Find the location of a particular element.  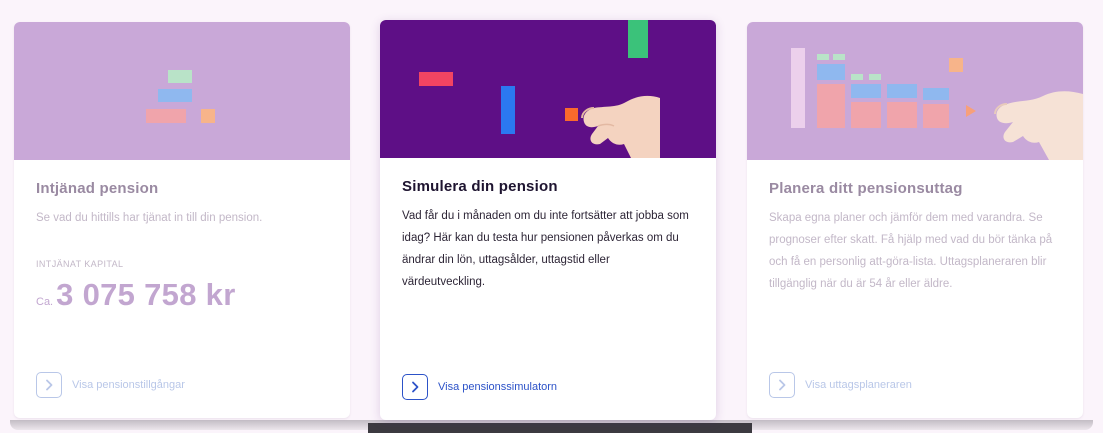

banner-block-grid-illustration is located at coordinates (915, 91).